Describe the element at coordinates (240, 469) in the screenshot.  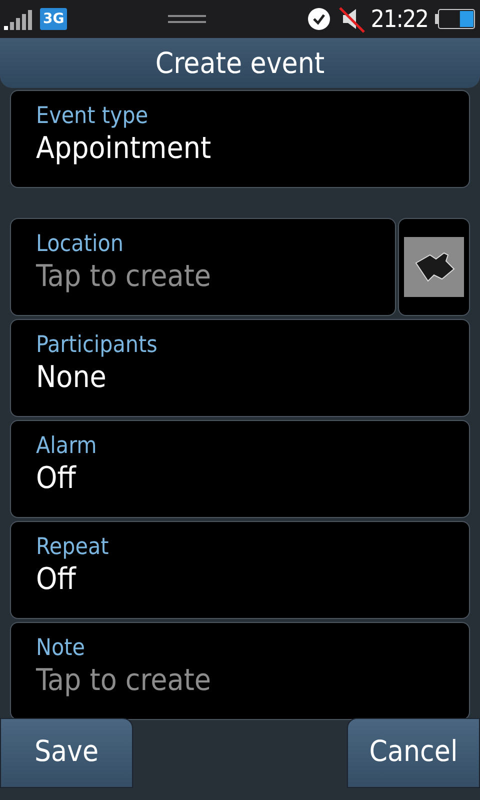
I see `form-field: Alarm Off` at that location.